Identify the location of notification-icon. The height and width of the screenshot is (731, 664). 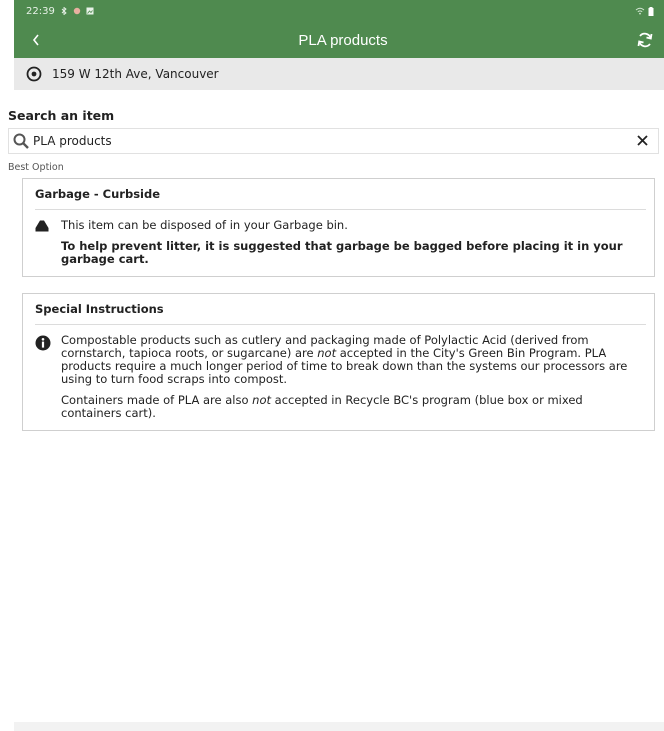
(77, 11).